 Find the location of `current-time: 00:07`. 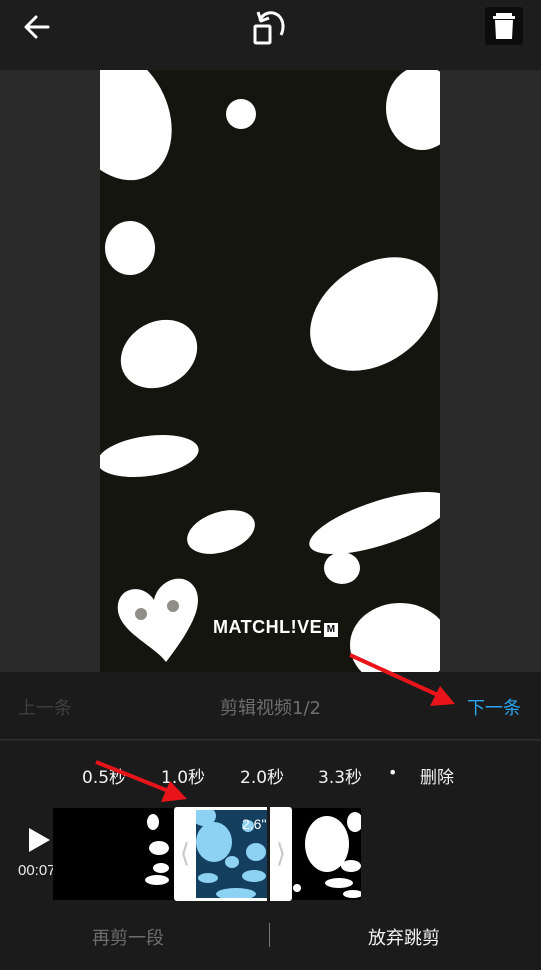

current-time: 00:07 is located at coordinates (37, 870).